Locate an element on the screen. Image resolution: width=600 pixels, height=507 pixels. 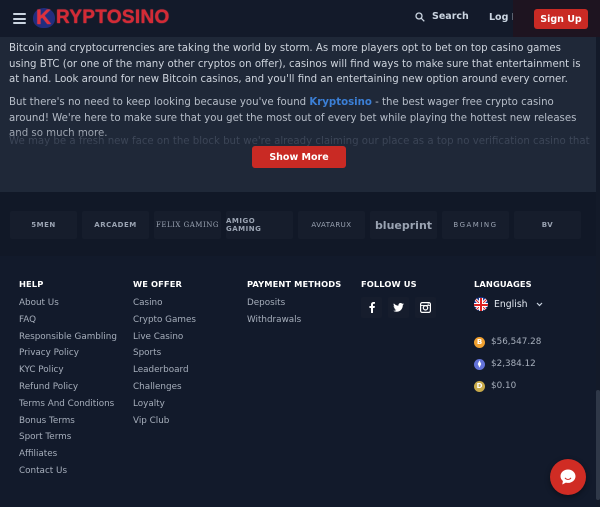
provider-label: BV is located at coordinates (547, 225).